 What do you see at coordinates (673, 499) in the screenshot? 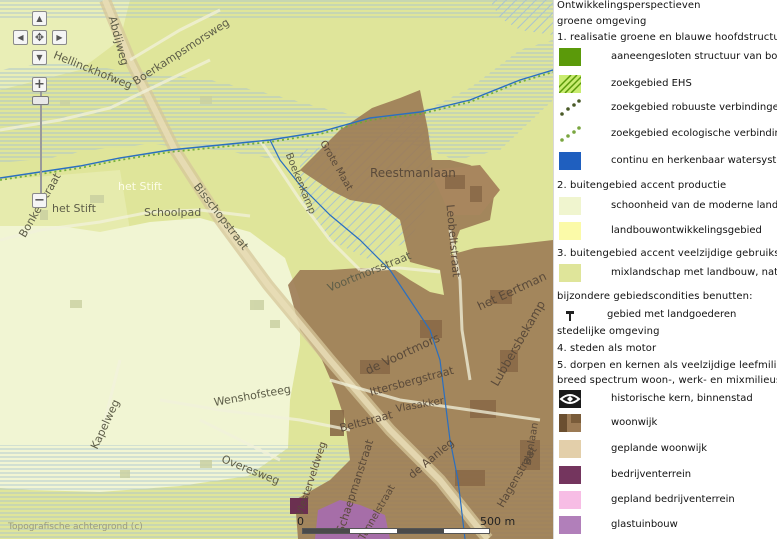
I see `legend-label: gepland bedrijventerrein` at bounding box center [673, 499].